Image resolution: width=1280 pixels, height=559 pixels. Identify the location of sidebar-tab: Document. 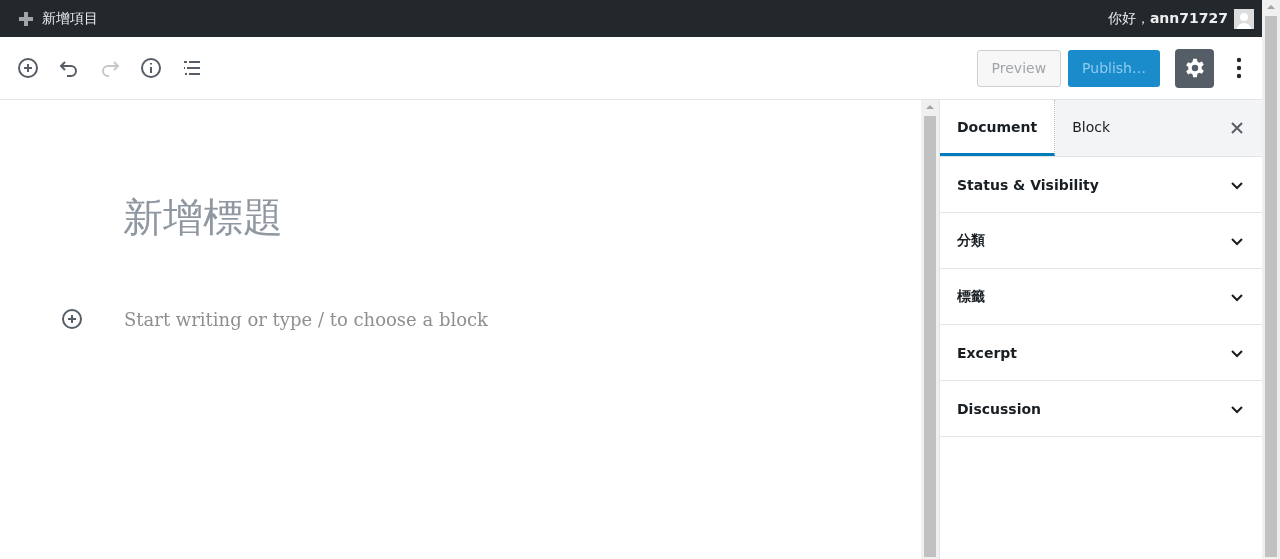
(998, 128).